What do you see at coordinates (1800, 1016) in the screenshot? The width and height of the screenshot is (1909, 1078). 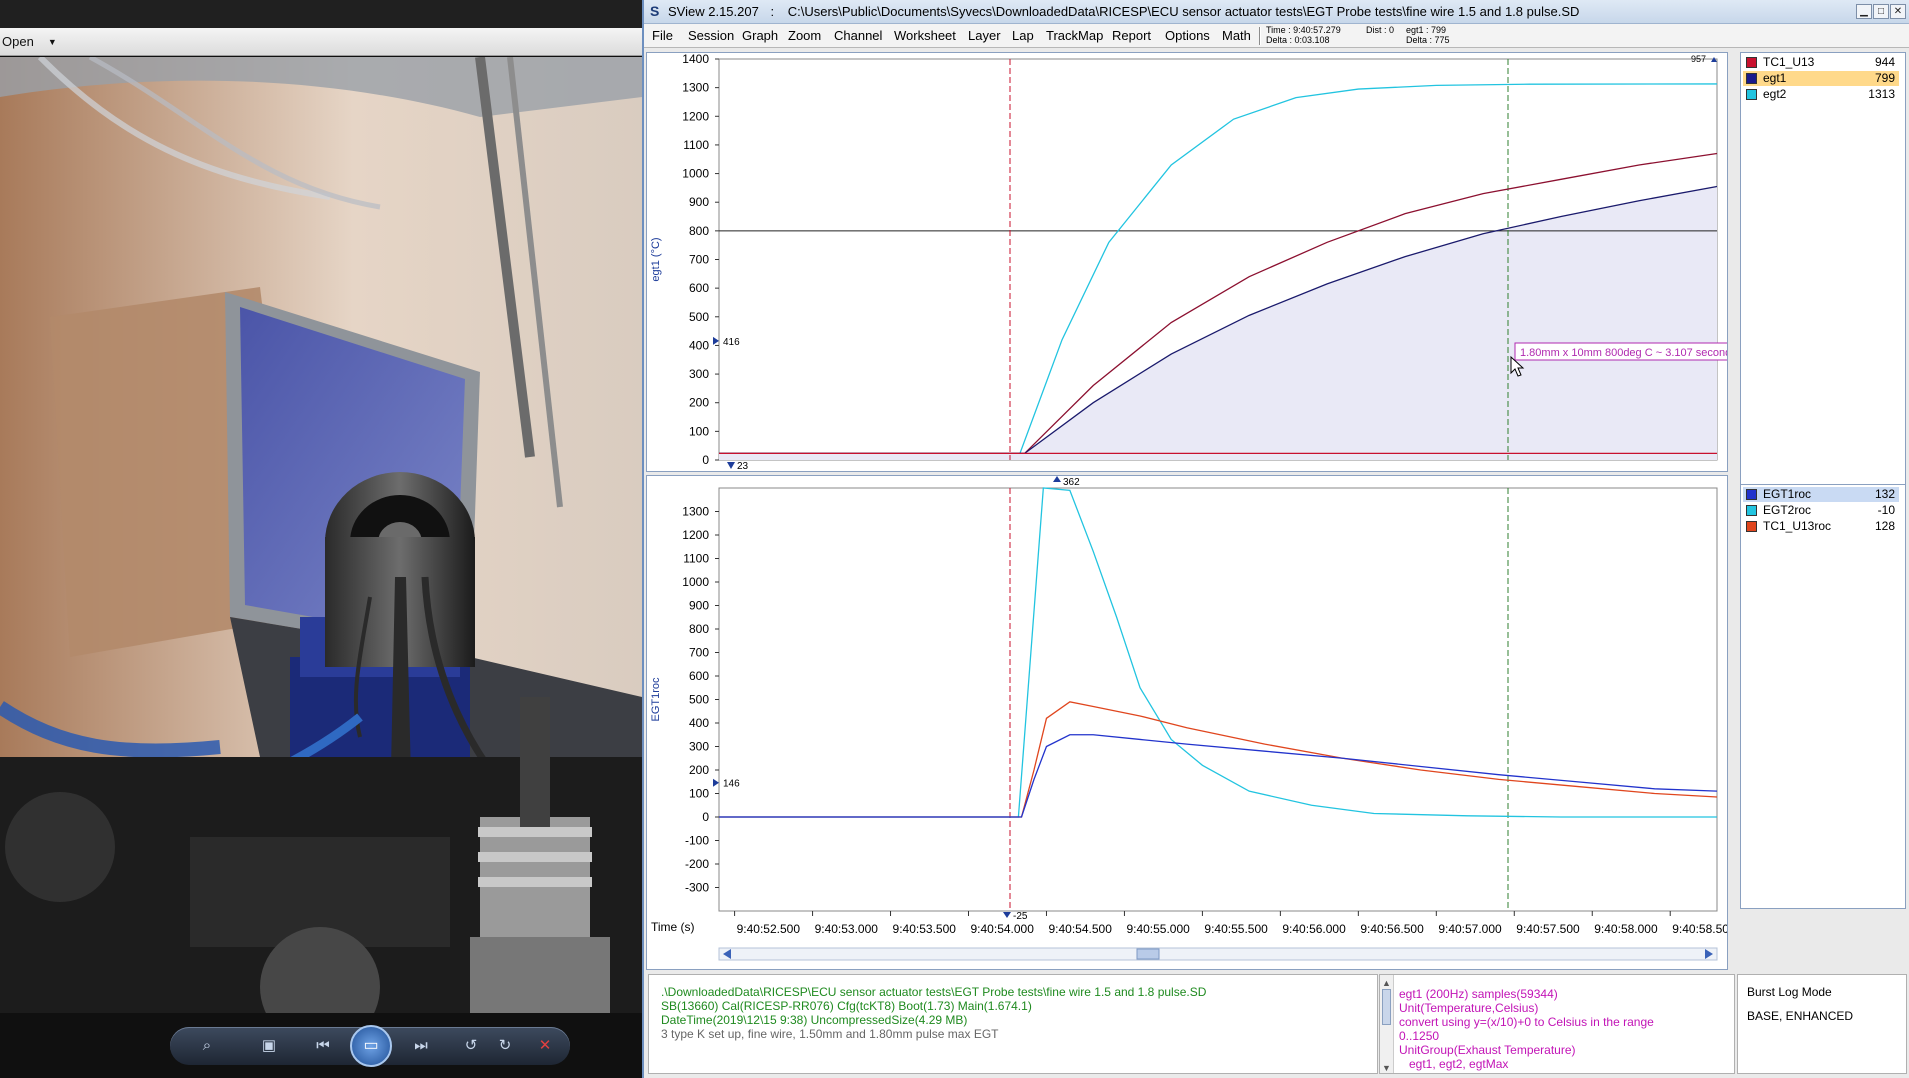 I see `log-mode-value: BASE, ENHANCED` at bounding box center [1800, 1016].